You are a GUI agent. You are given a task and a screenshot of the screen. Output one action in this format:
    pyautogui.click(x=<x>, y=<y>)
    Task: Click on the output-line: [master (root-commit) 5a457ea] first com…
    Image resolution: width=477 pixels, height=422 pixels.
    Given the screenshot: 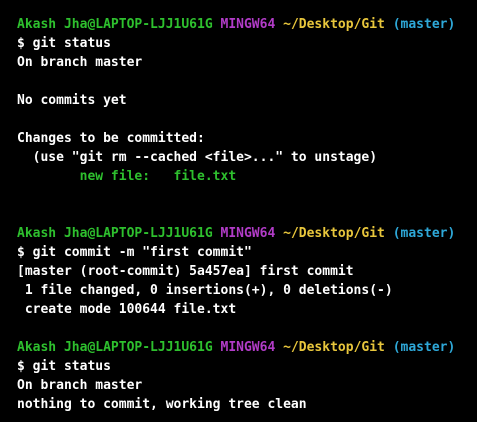 What is the action you would take?
    pyautogui.click(x=185, y=271)
    